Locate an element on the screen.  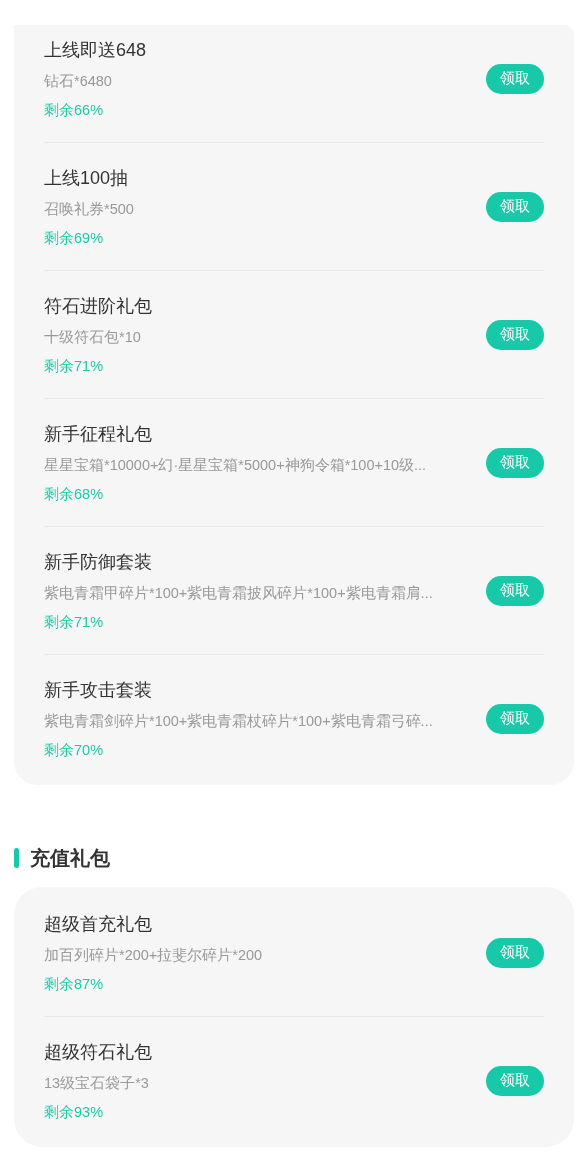
pack-contents: 召唤礼券*500 is located at coordinates (89, 209).